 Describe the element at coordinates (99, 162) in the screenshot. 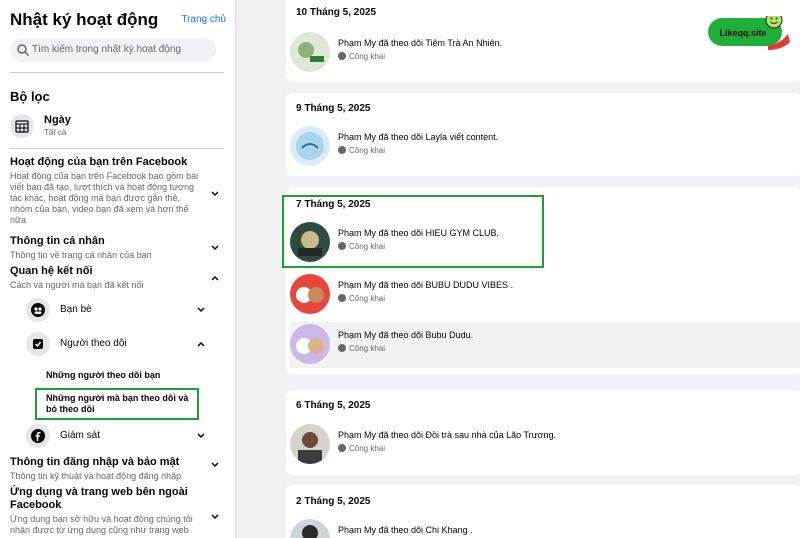

I see `category-title: Hoạt động của bạn trên Facebook` at that location.